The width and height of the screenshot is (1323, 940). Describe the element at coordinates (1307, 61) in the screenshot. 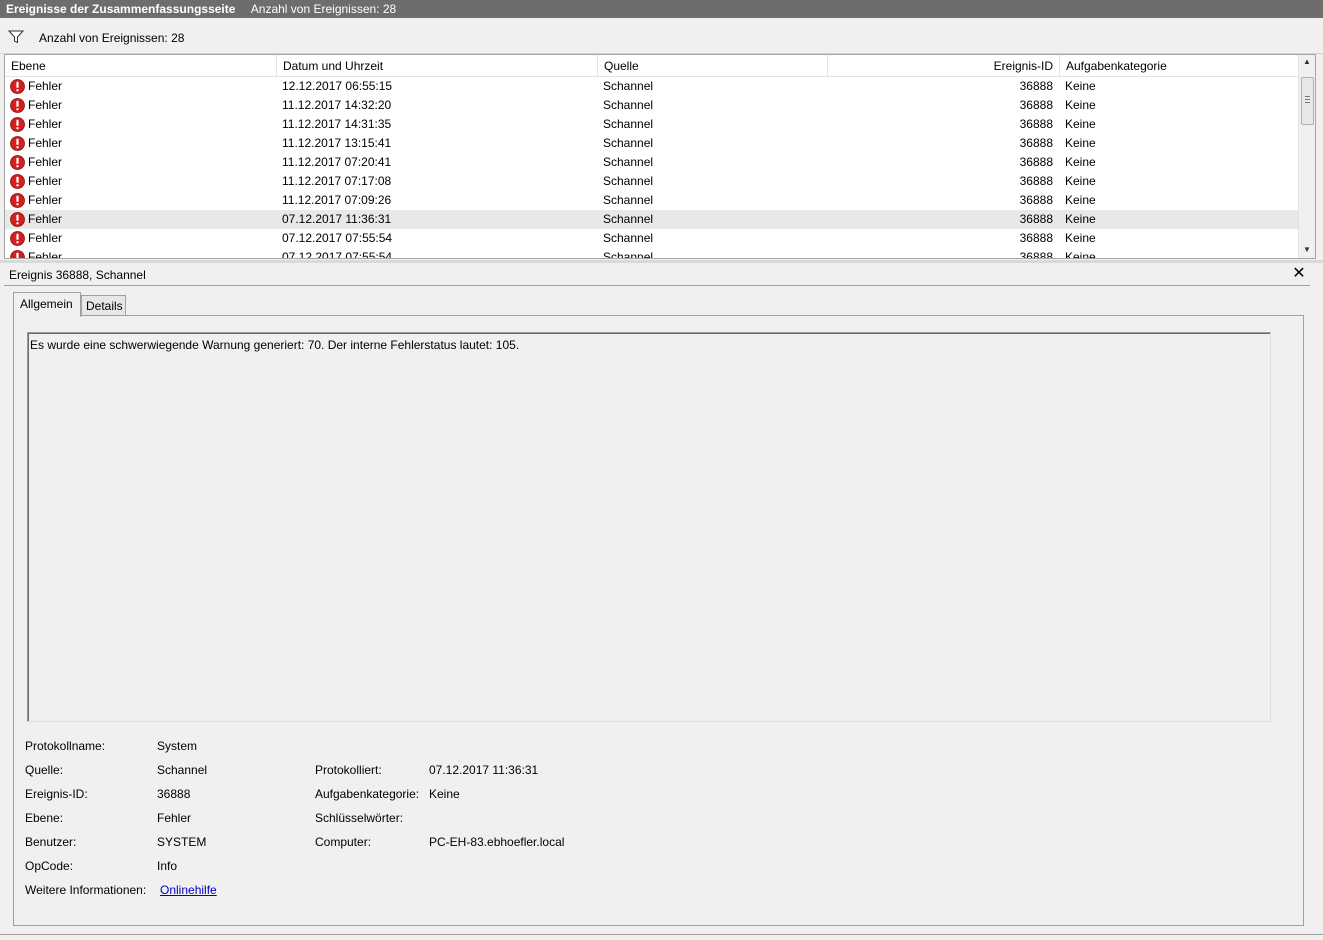

I see `scroll-up-arrow-icon: ▲` at that location.